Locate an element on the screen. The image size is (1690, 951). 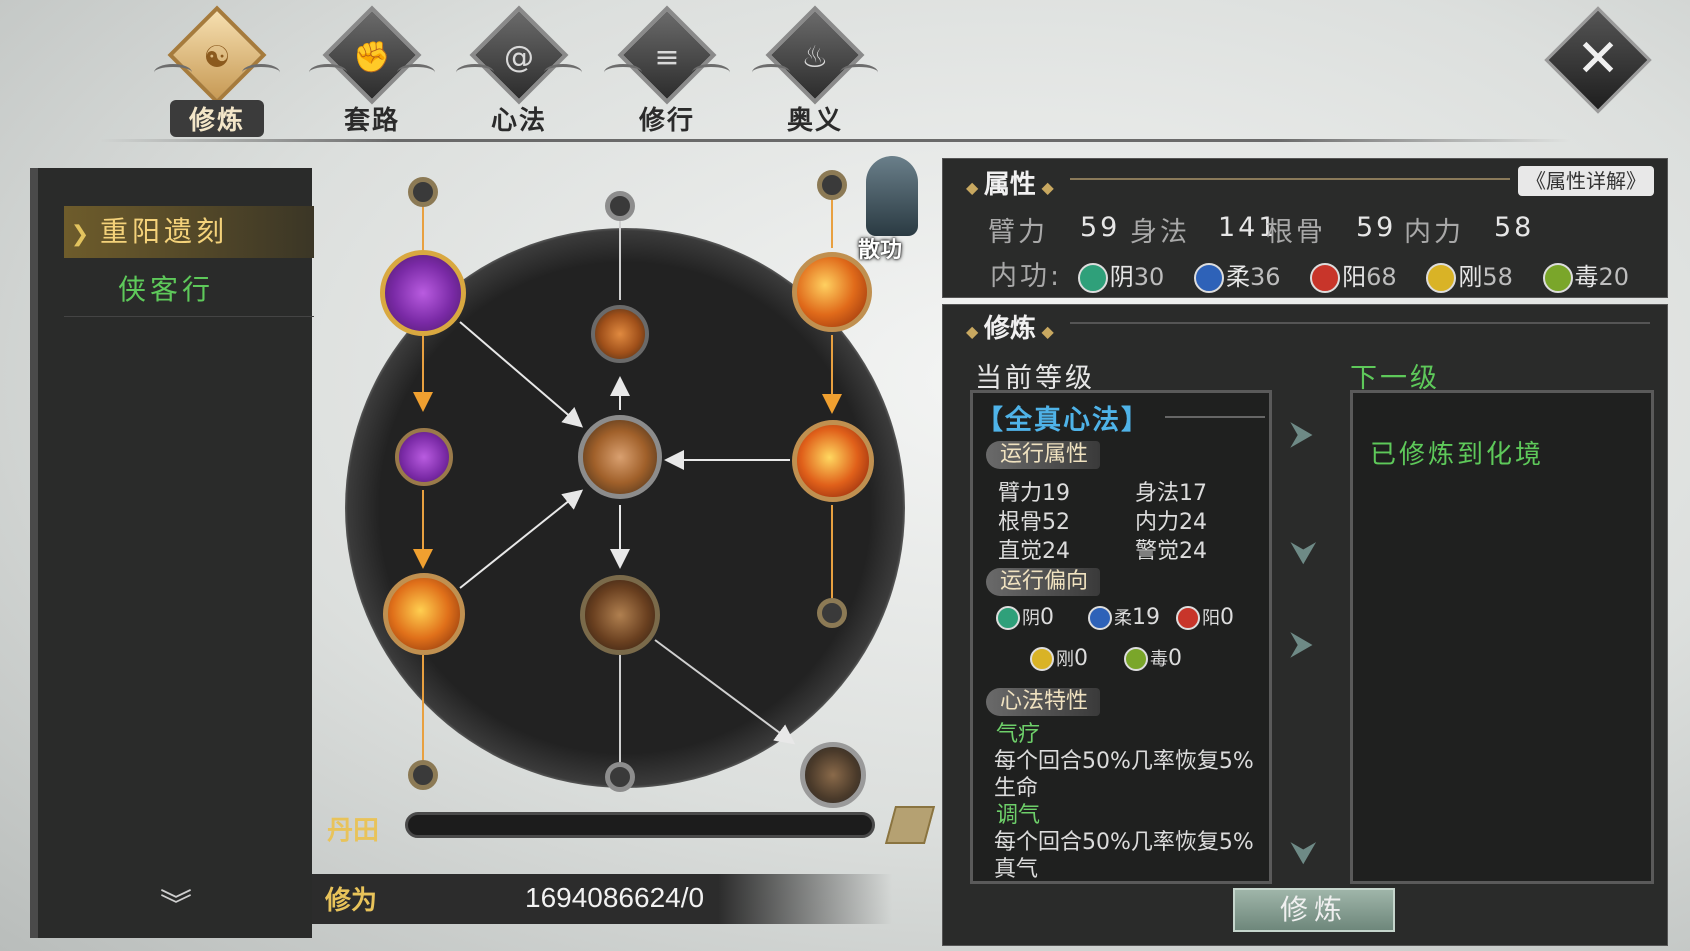
stat-label: 内力 is located at coordinates (1434, 232).